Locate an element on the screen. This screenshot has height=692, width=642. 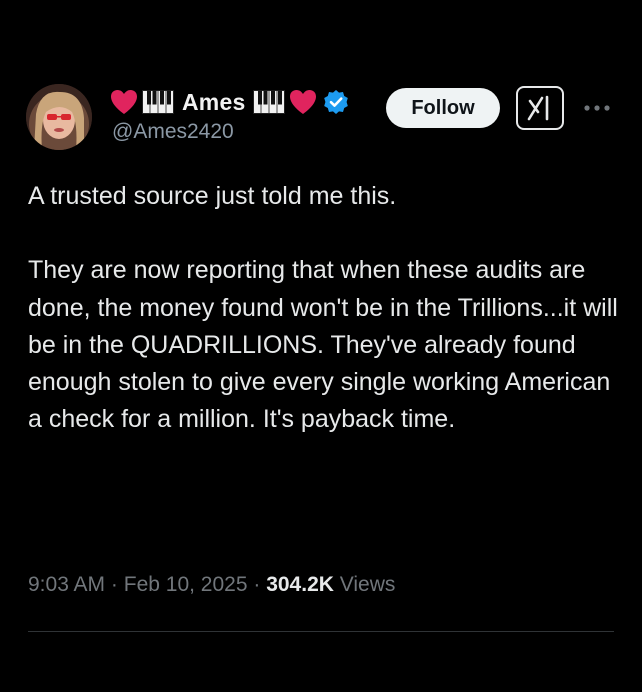
views-count: 304.2K is located at coordinates (300, 584).